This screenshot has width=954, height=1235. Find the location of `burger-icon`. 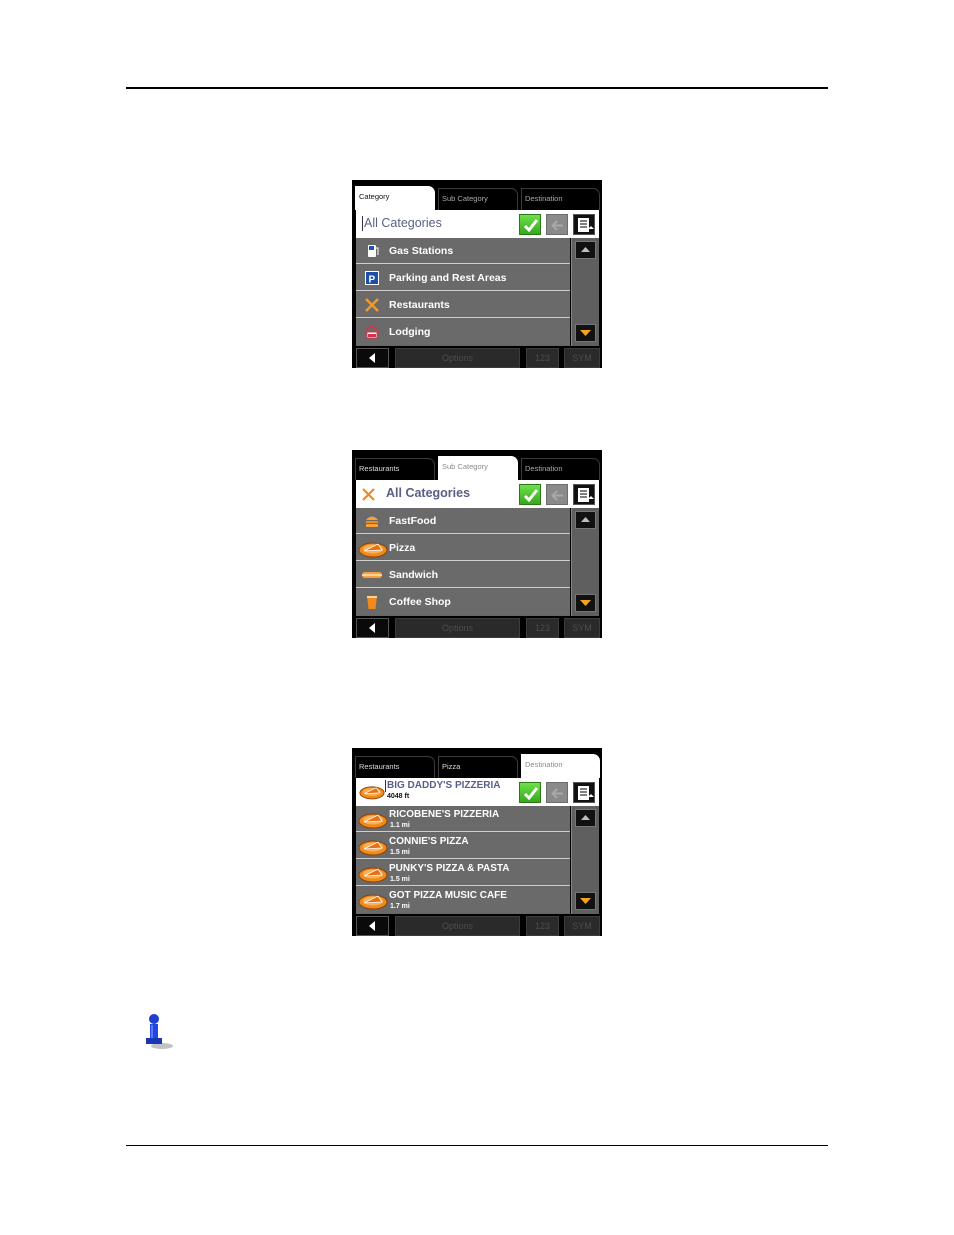

burger-icon is located at coordinates (372, 521).